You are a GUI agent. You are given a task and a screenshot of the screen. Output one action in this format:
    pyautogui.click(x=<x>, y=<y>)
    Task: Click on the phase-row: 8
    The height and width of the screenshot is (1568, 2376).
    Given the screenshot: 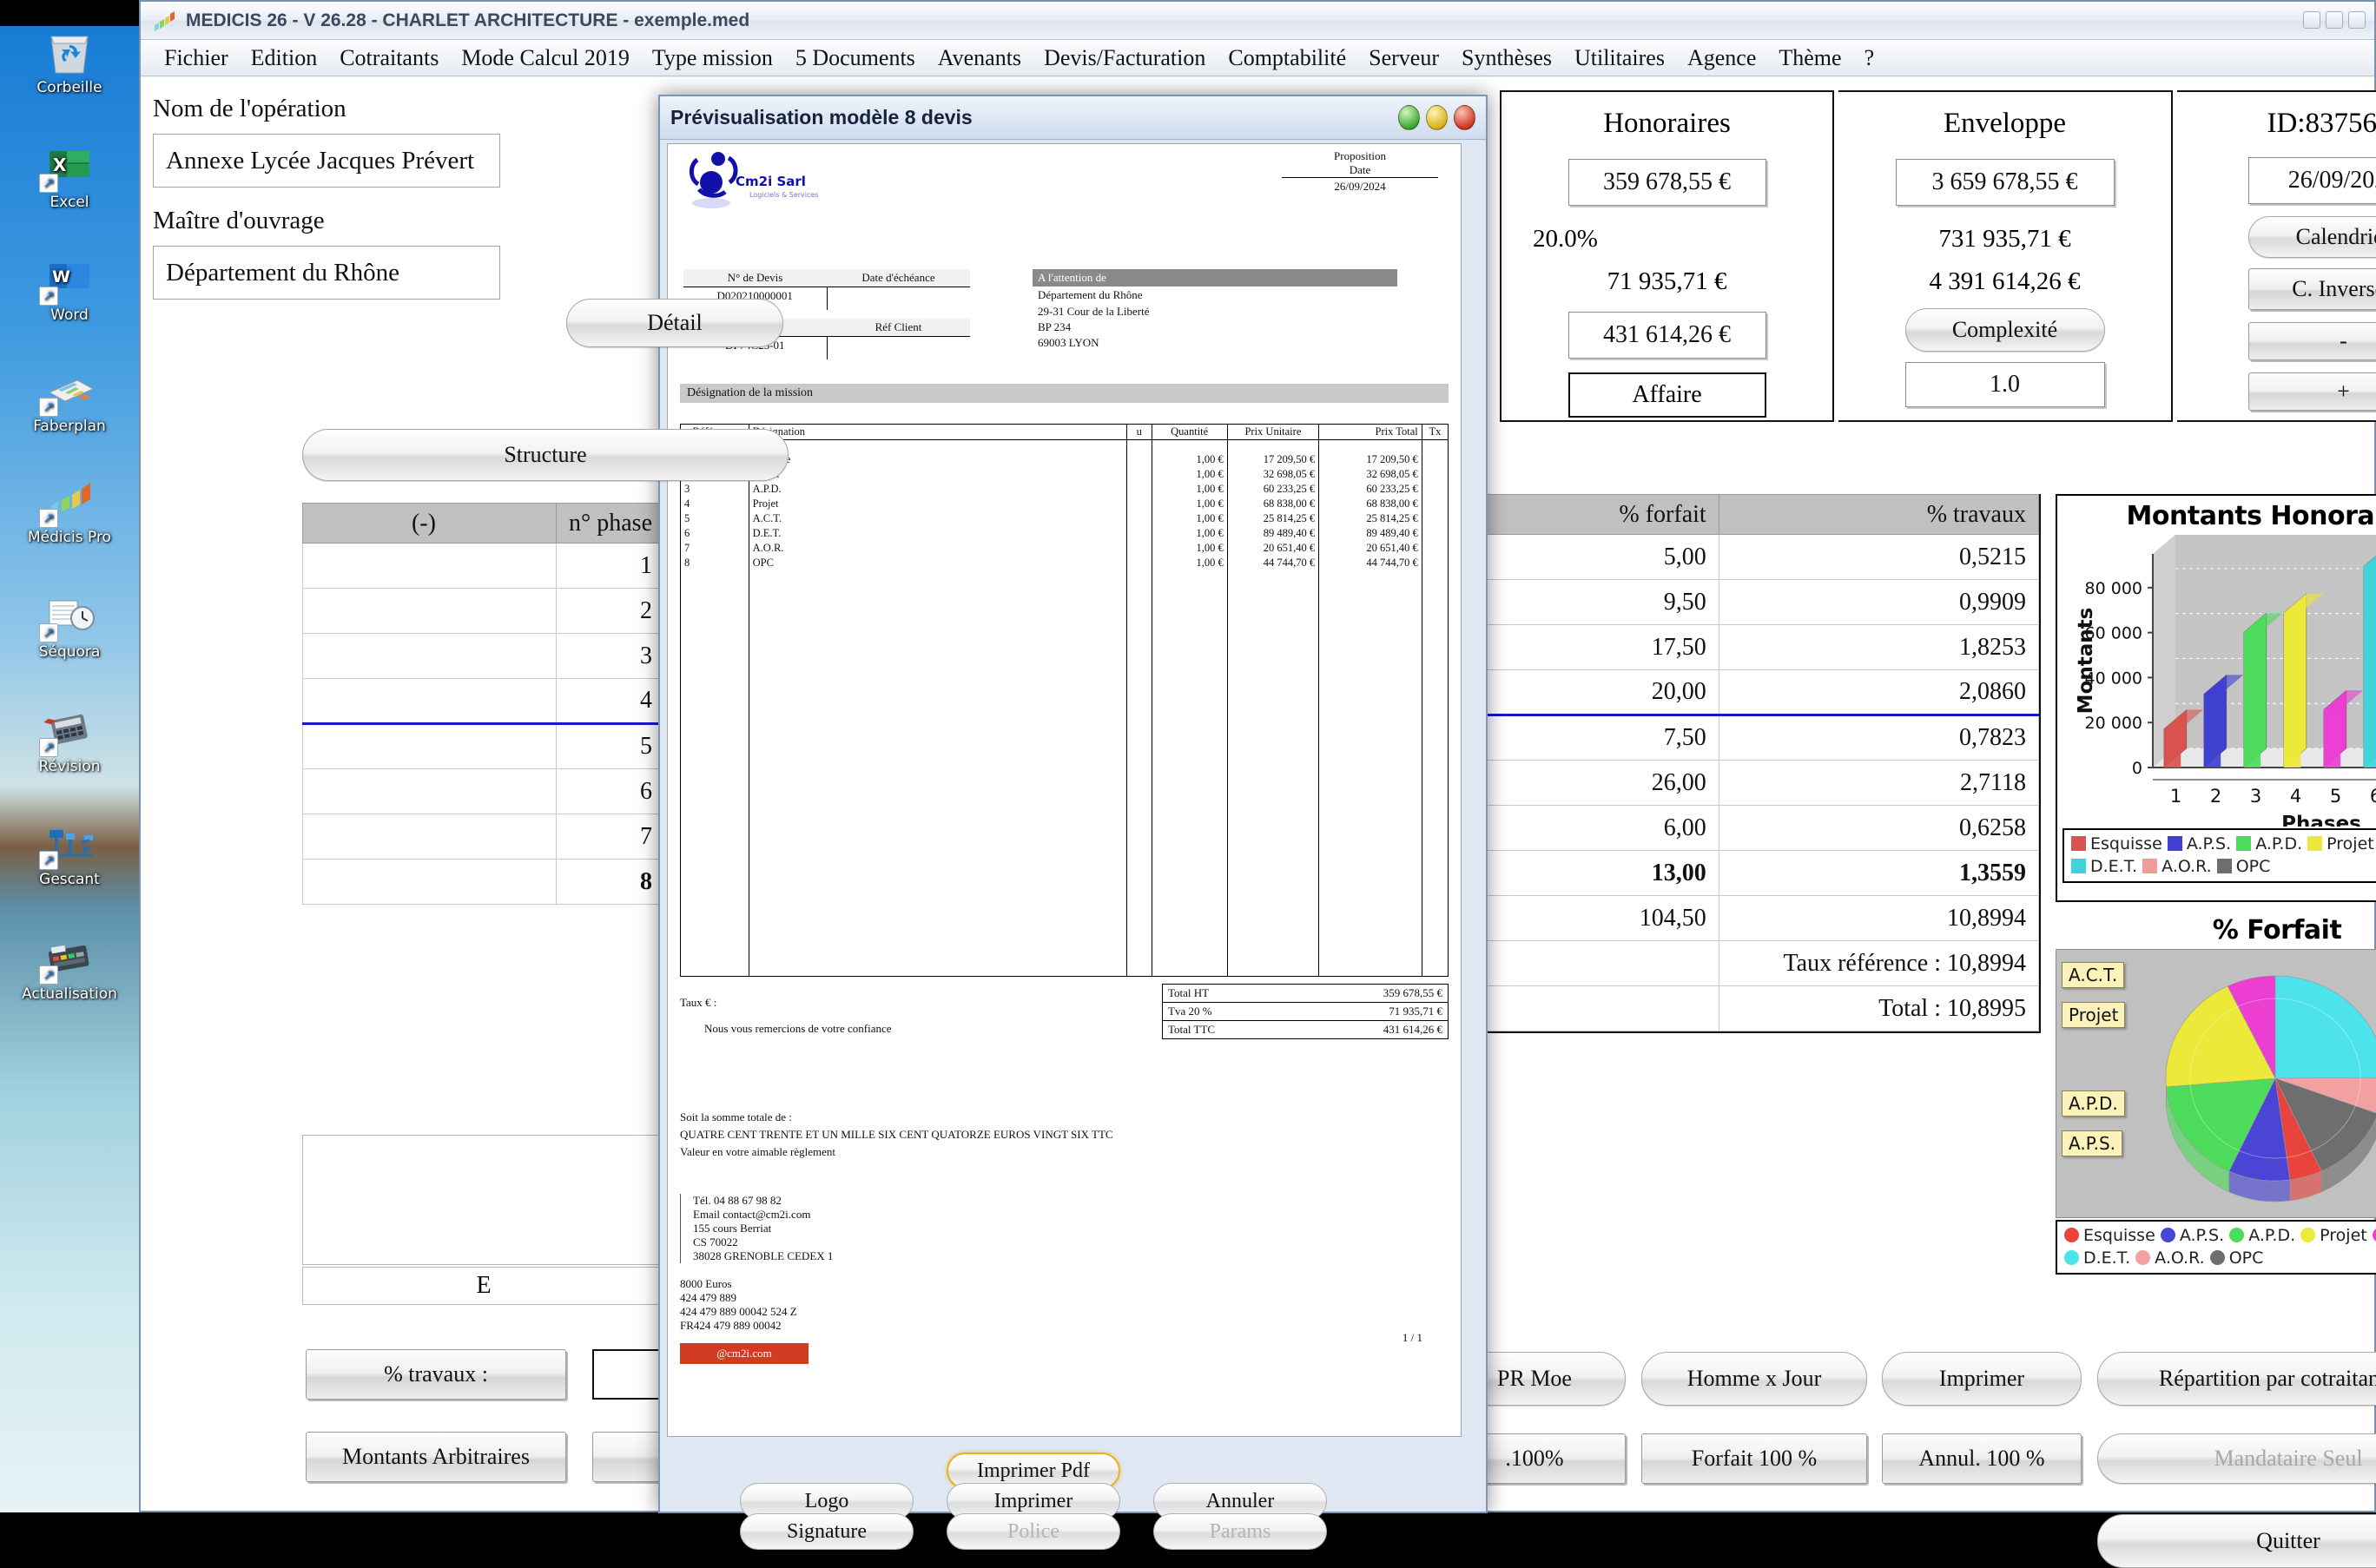 What is the action you would take?
    pyautogui.click(x=484, y=882)
    